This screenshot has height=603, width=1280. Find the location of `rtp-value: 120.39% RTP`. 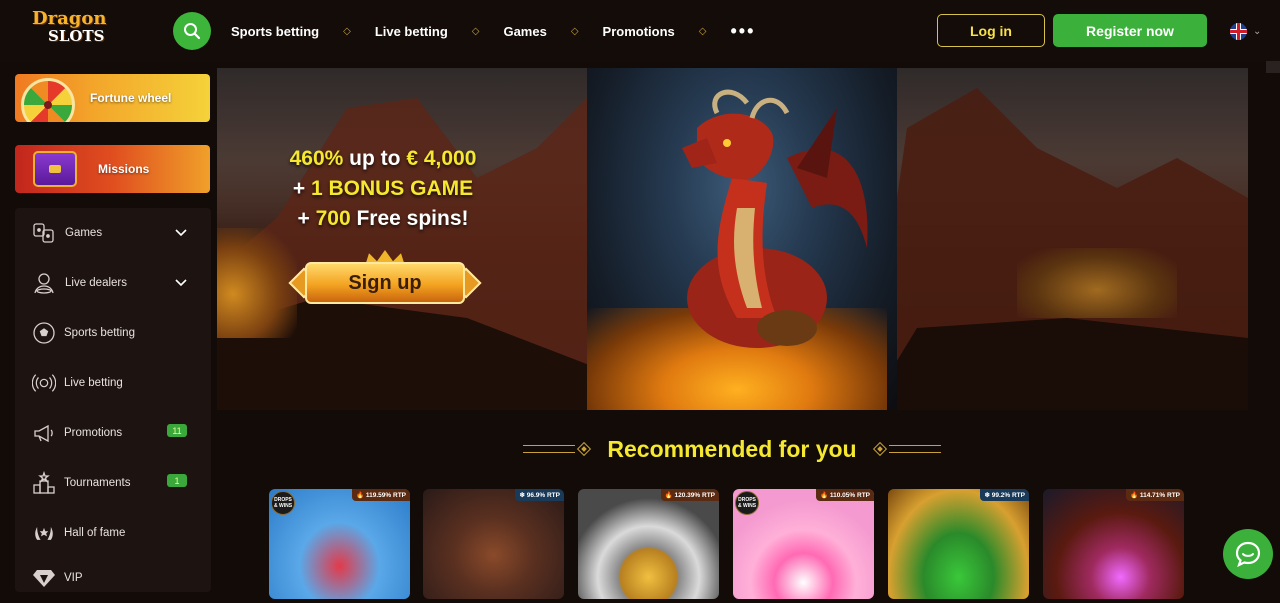

rtp-value: 120.39% RTP is located at coordinates (694, 495).